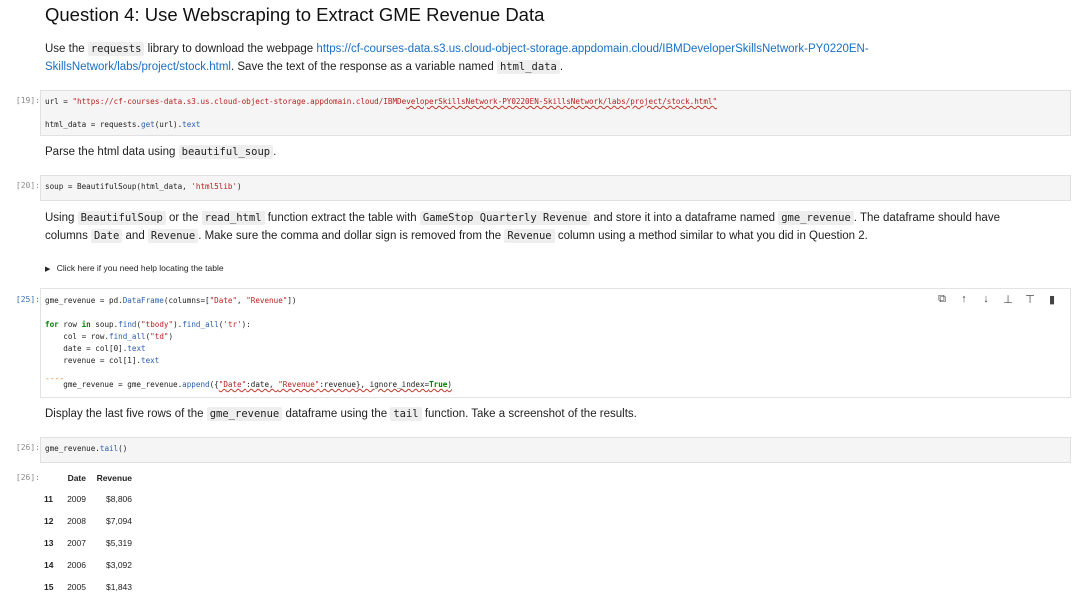  What do you see at coordinates (88, 521) in the screenshot?
I see `table-row: 12 2008 $7,094` at bounding box center [88, 521].